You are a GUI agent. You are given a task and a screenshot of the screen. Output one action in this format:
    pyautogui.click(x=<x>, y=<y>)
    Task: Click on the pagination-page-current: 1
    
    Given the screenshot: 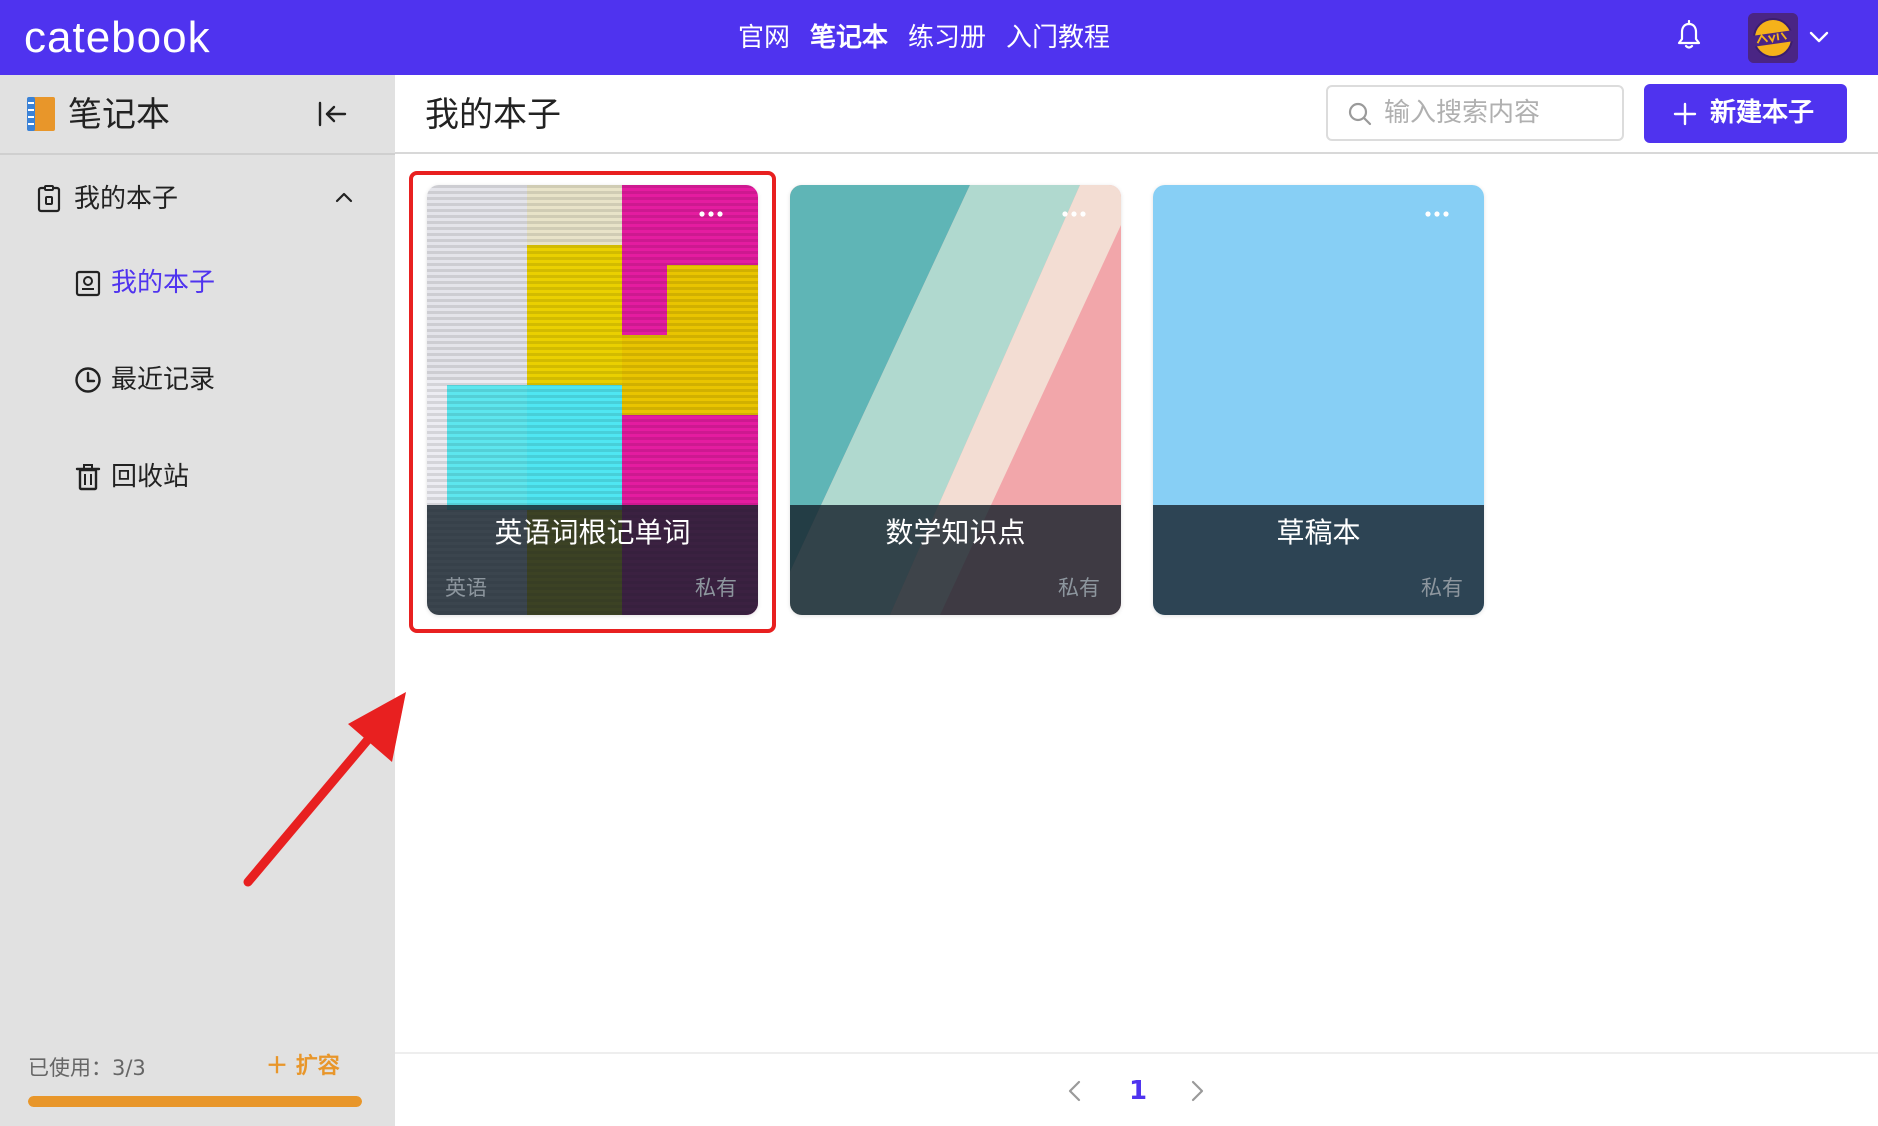 What is the action you would take?
    pyautogui.click(x=1138, y=1091)
    